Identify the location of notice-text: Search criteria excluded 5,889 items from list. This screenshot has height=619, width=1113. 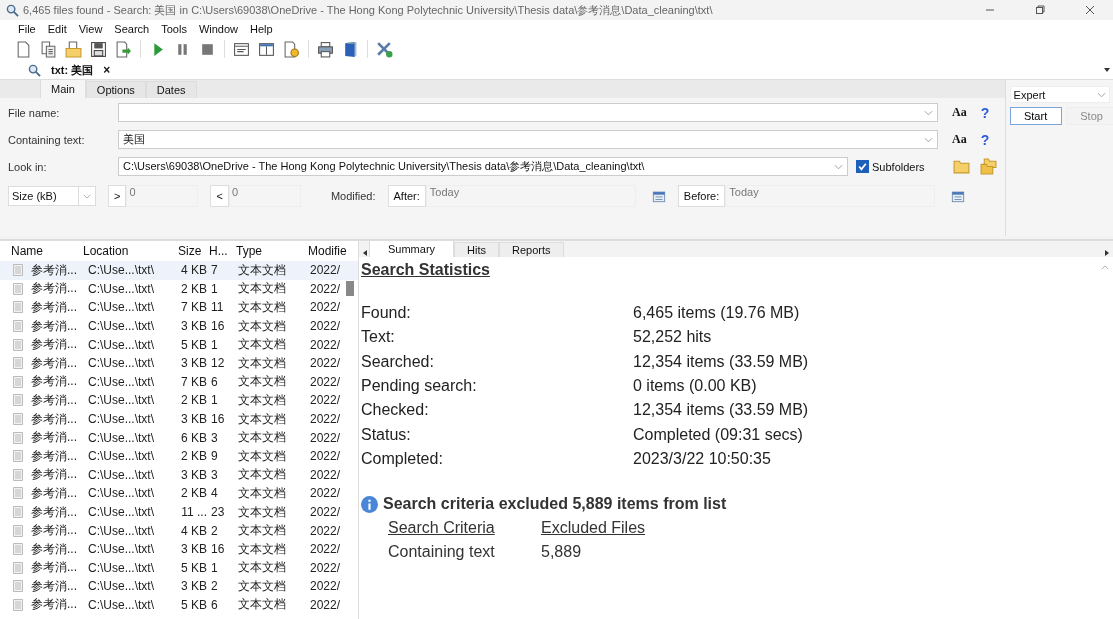
(555, 504).